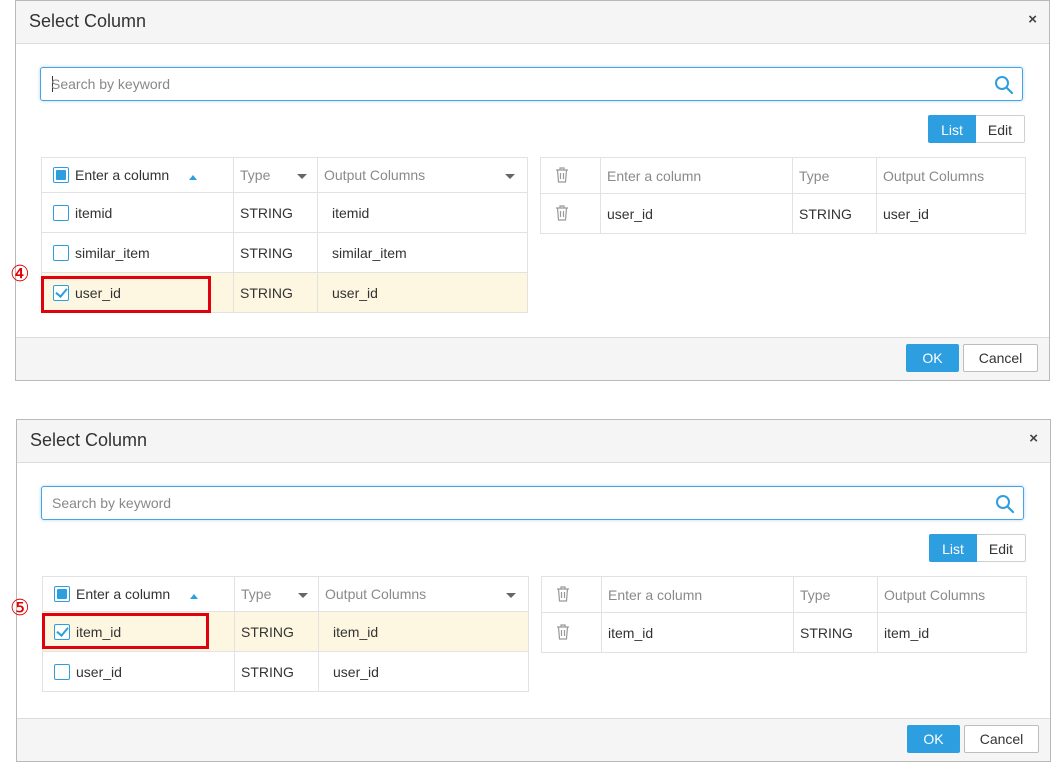 Image resolution: width=1052 pixels, height=762 pixels. What do you see at coordinates (138, 631) in the screenshot?
I see `row-name-cell: item_id` at bounding box center [138, 631].